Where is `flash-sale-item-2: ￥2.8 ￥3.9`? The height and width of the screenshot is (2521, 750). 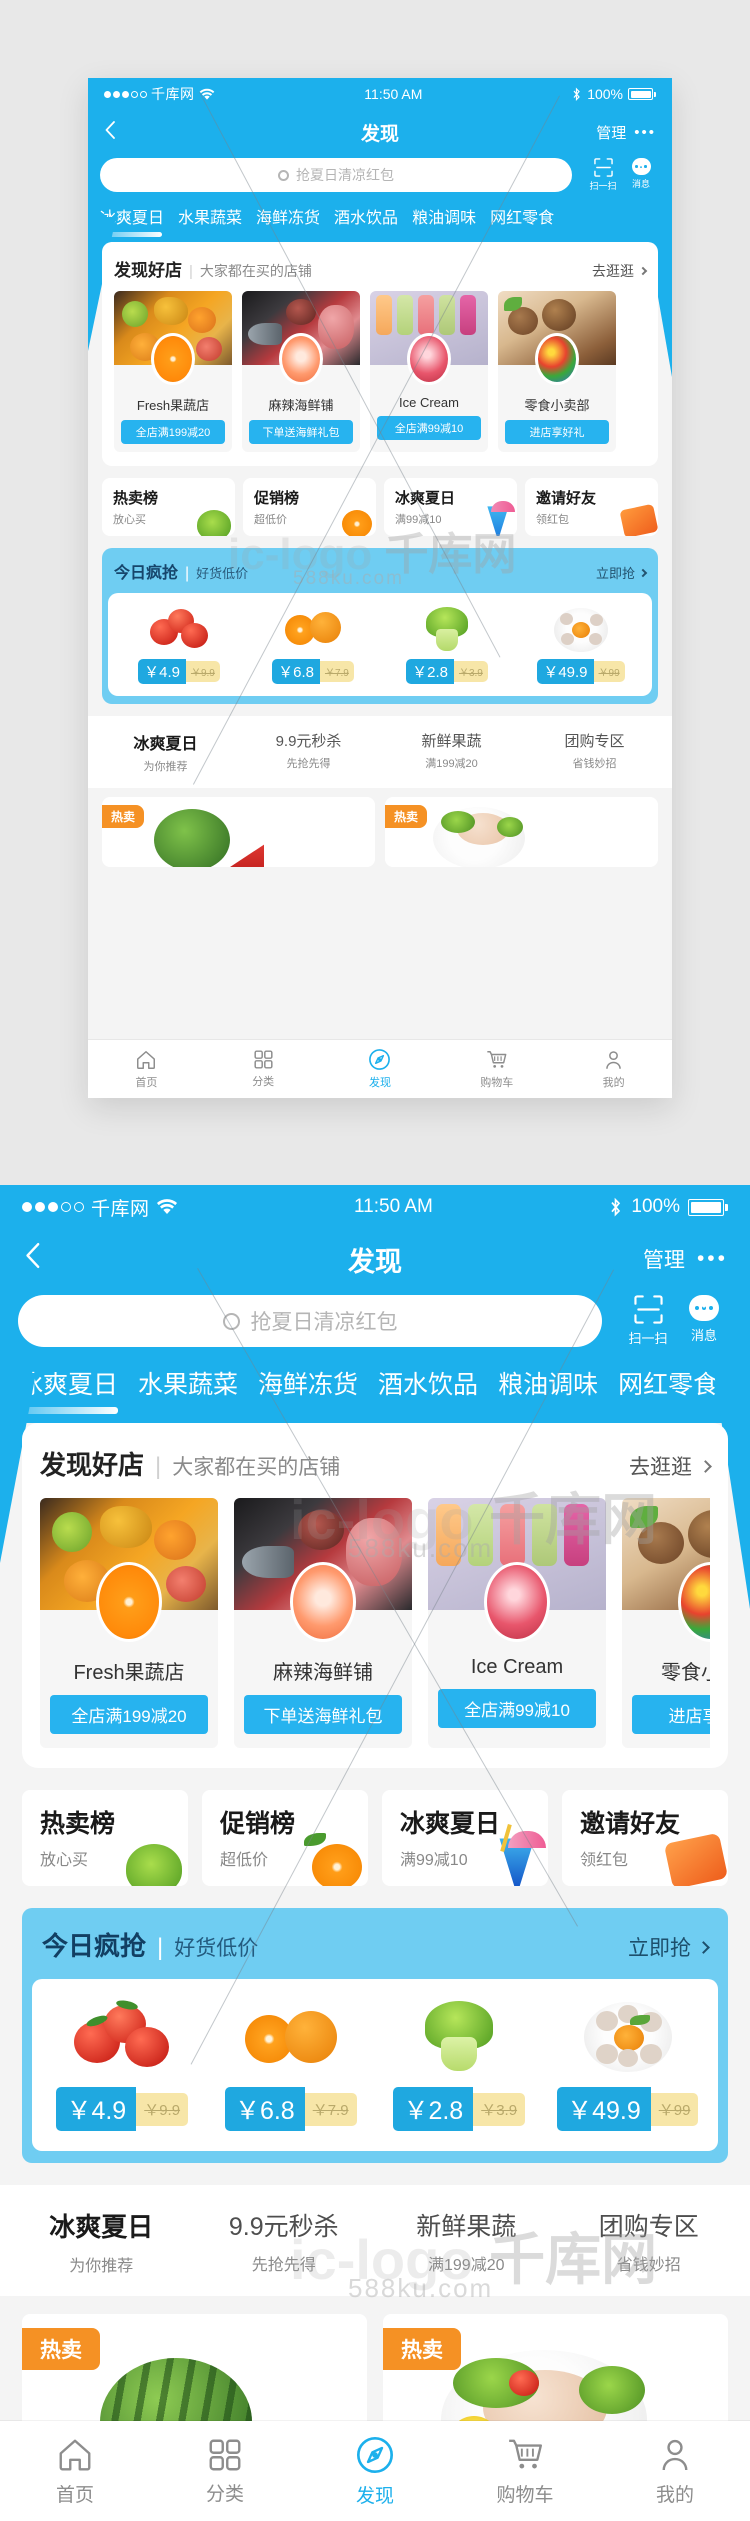 flash-sale-item-2: ￥2.8 ￥3.9 is located at coordinates (459, 2065).